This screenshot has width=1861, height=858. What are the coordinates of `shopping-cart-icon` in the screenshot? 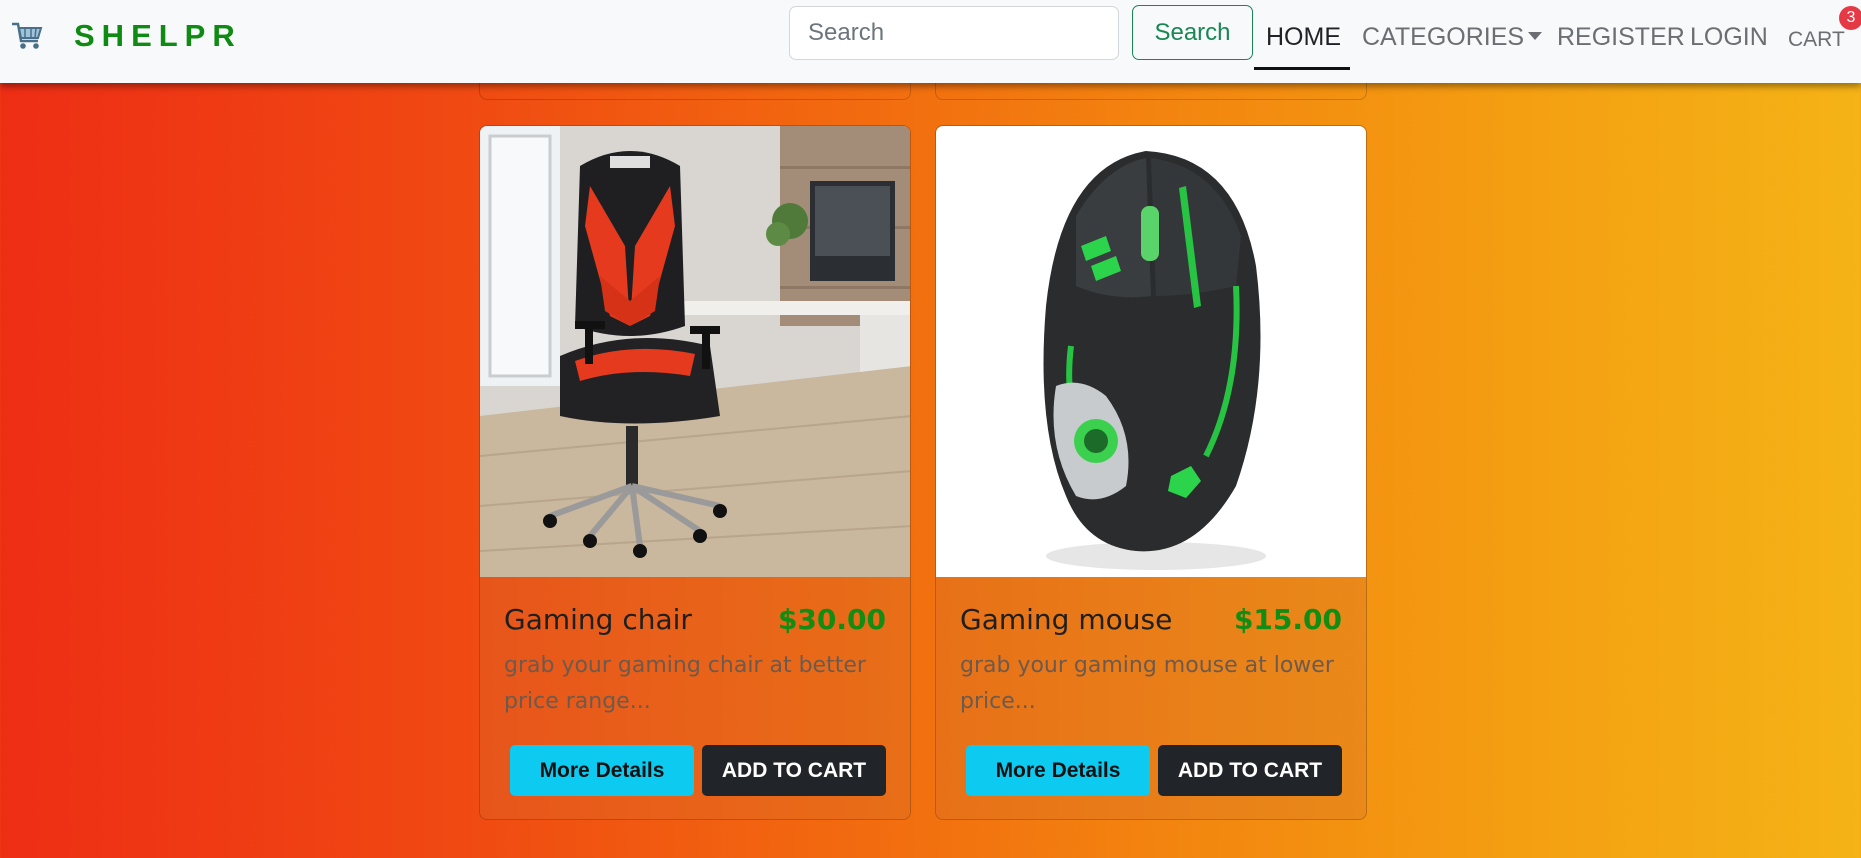 It's located at (27, 35).